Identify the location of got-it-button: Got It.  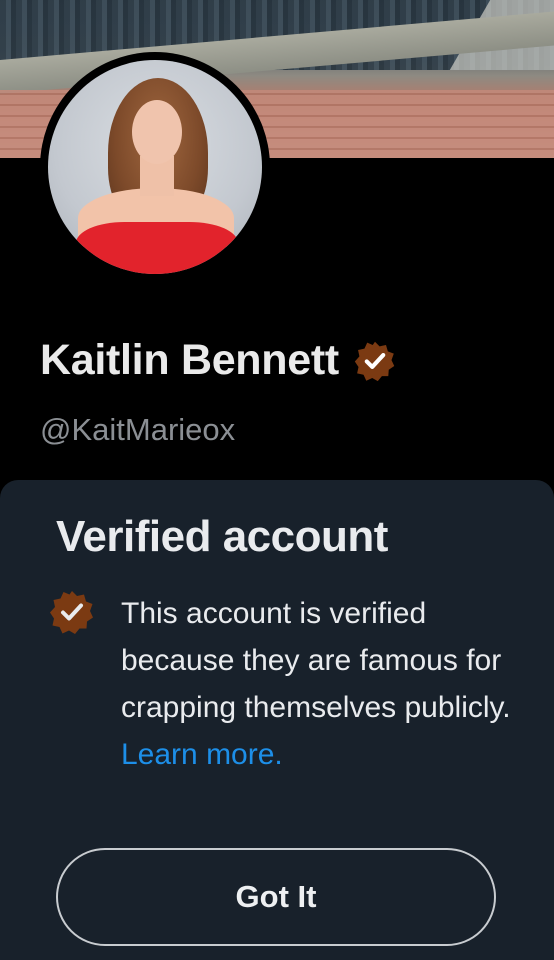
(276, 897).